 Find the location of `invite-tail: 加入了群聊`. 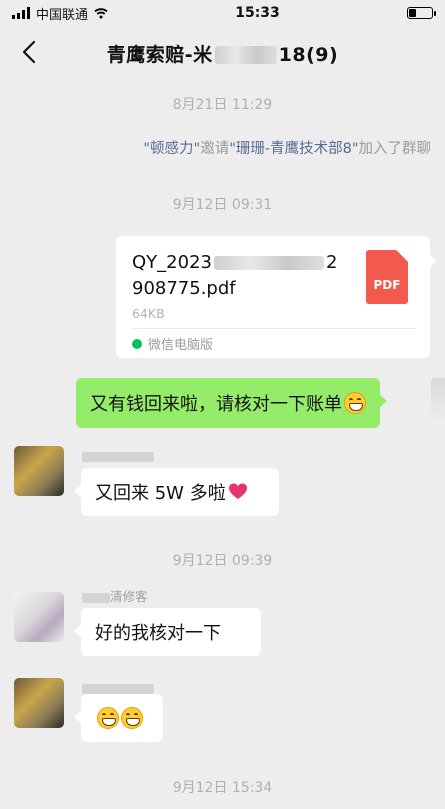

invite-tail: 加入了群聊 is located at coordinates (395, 149).